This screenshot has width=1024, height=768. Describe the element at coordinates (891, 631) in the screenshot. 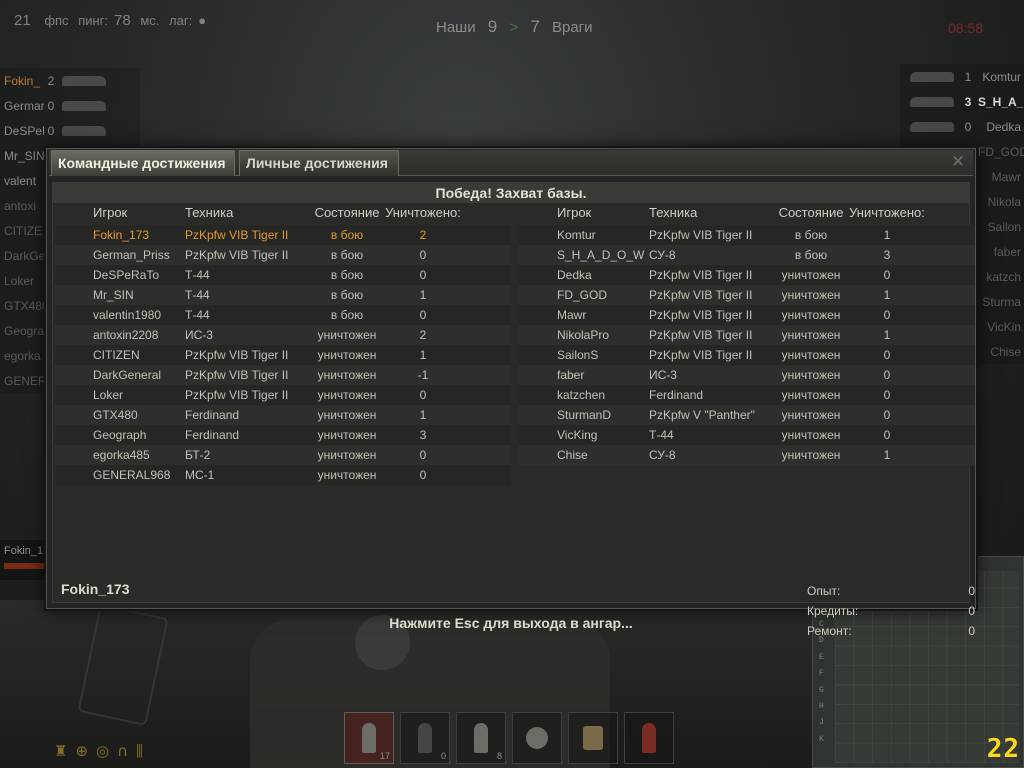

I see `earnings-repair-row: Ремонт: 0` at that location.